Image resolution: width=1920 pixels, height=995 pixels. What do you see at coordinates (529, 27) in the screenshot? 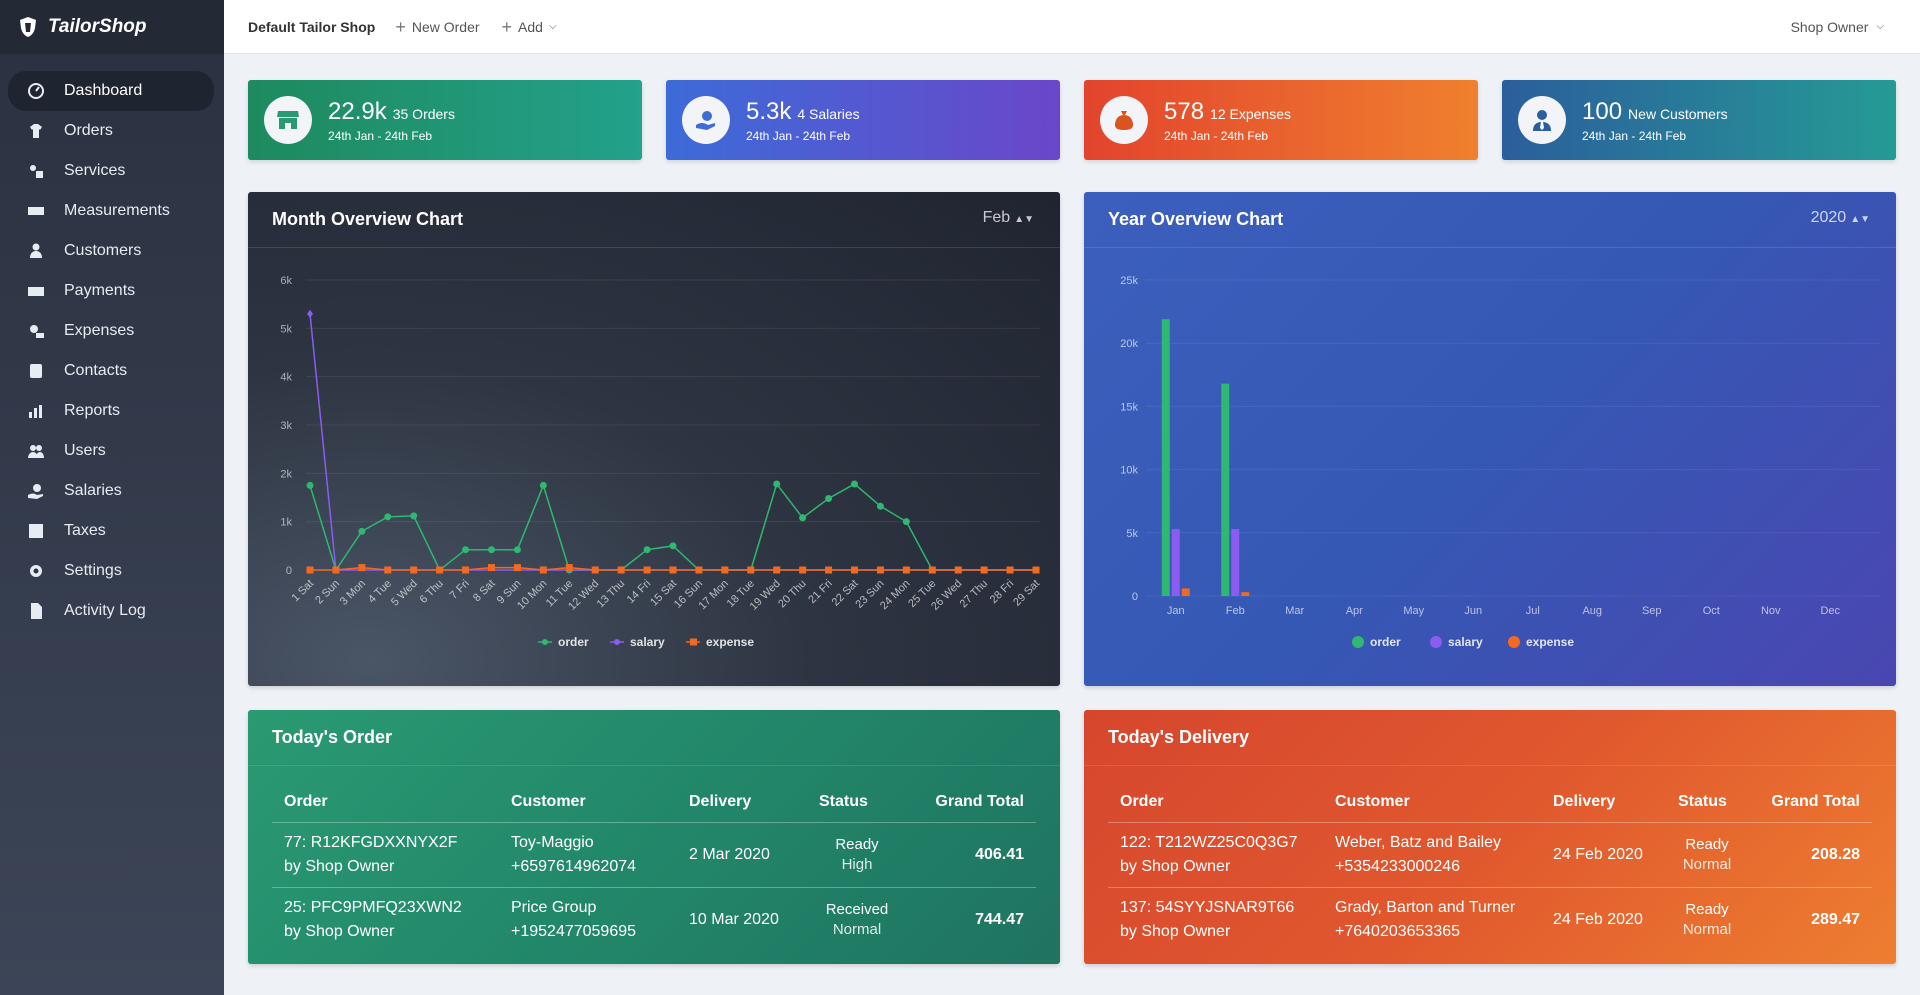
I see `add-dropdown: + Add ⌵` at bounding box center [529, 27].